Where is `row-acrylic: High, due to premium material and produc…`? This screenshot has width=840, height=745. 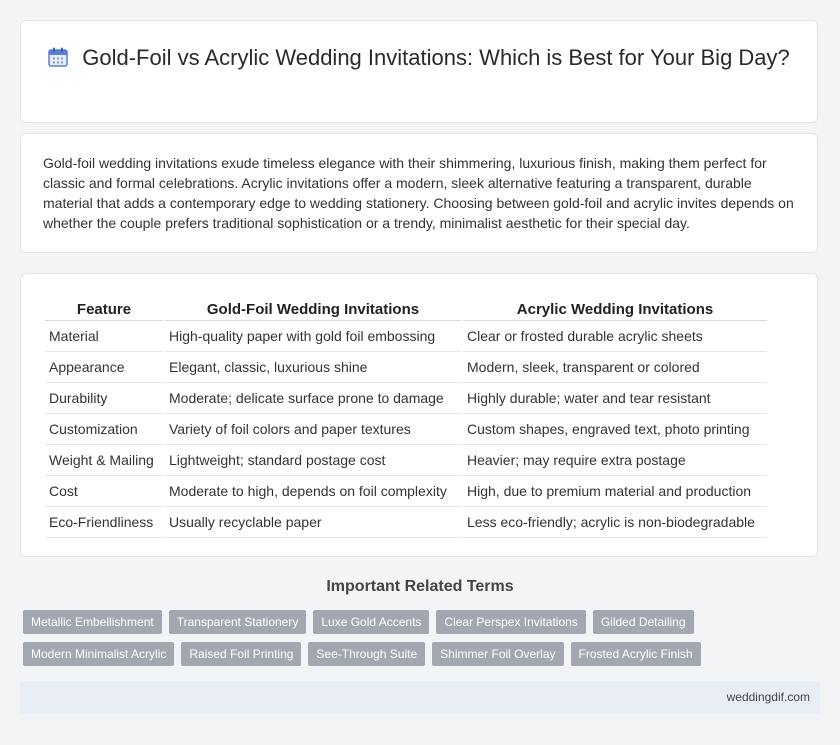 row-acrylic: High, due to premium material and produc… is located at coordinates (615, 491).